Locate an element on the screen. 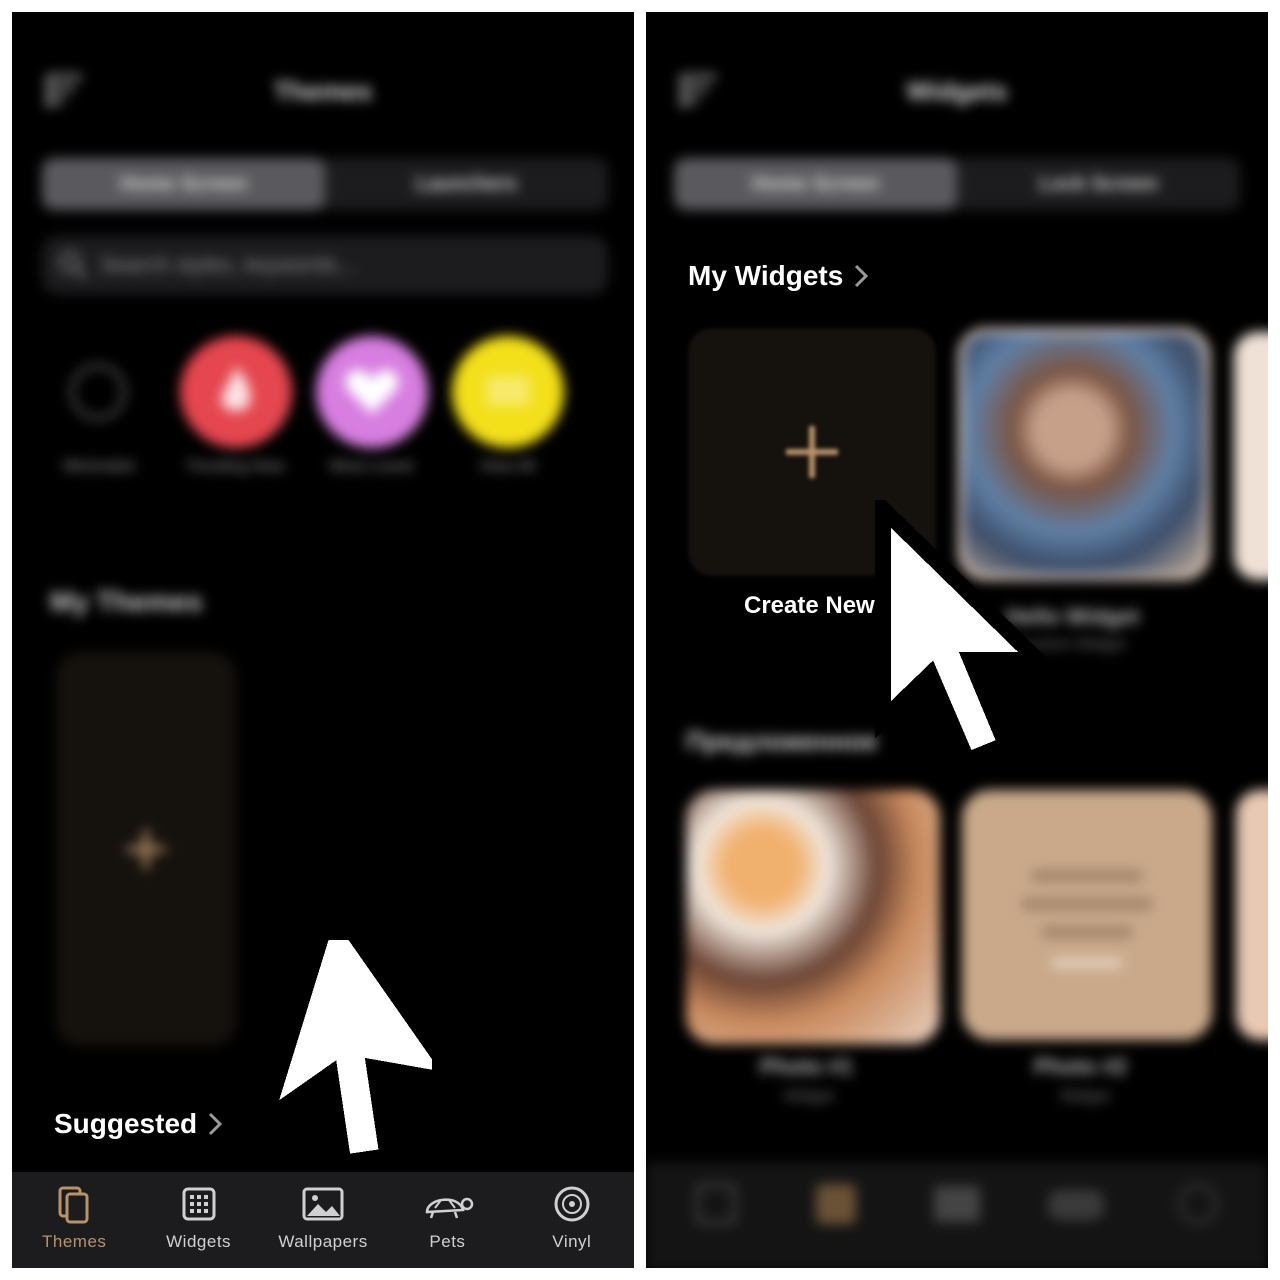  segmented-control: Home Screen Lock Screen is located at coordinates (957, 184).